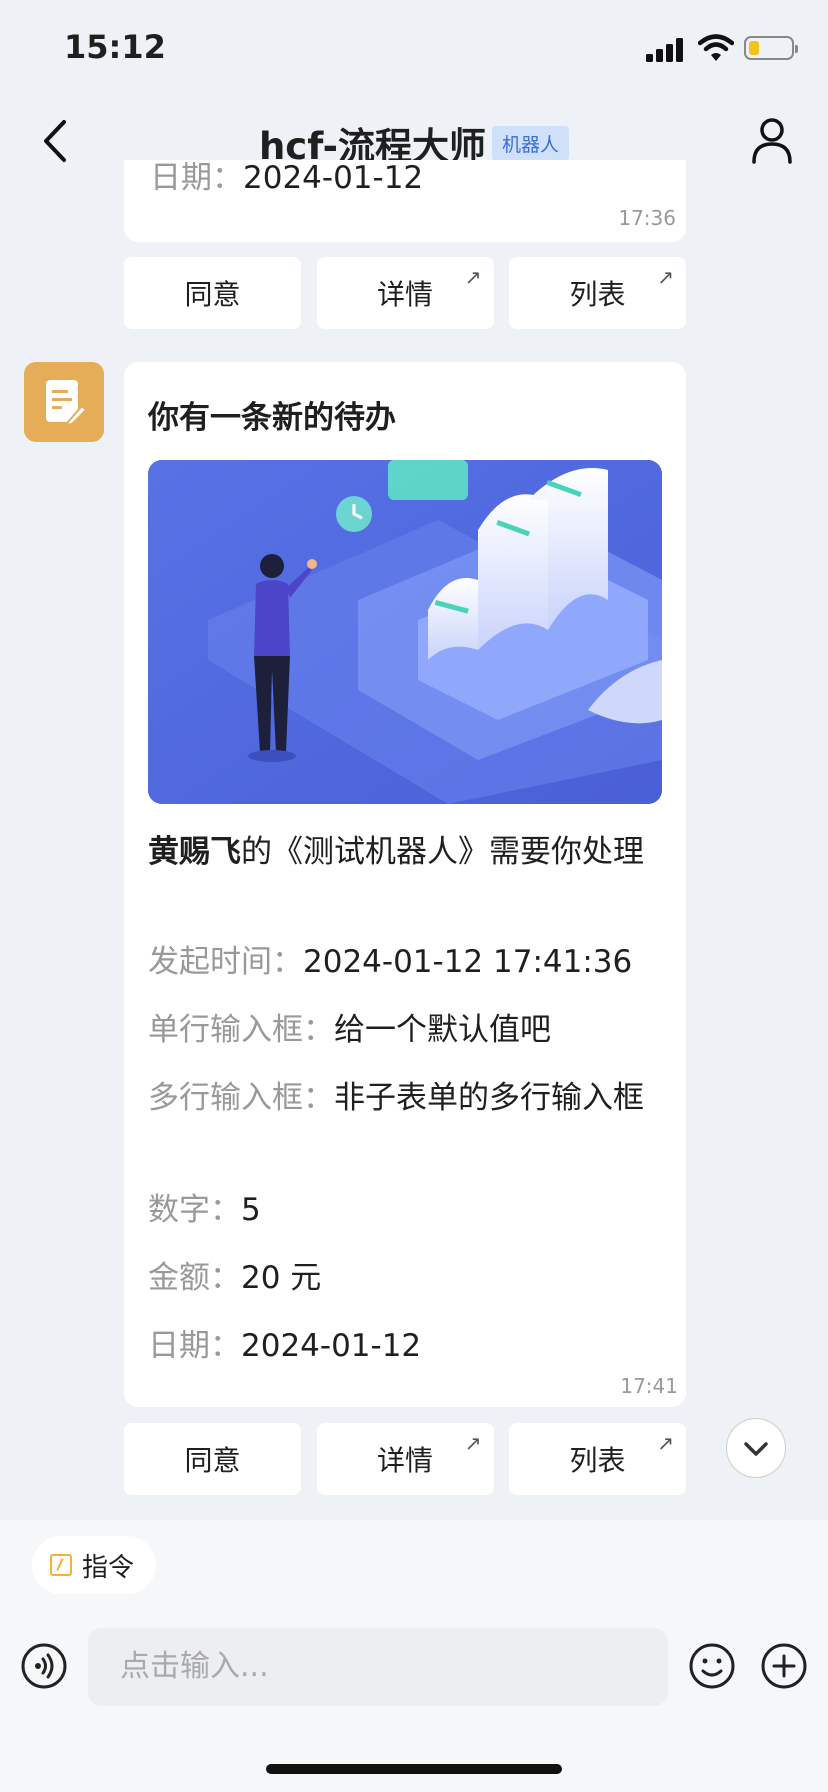 This screenshot has height=1792, width=828. Describe the element at coordinates (94, 1565) in the screenshot. I see `command-button: 指令` at that location.